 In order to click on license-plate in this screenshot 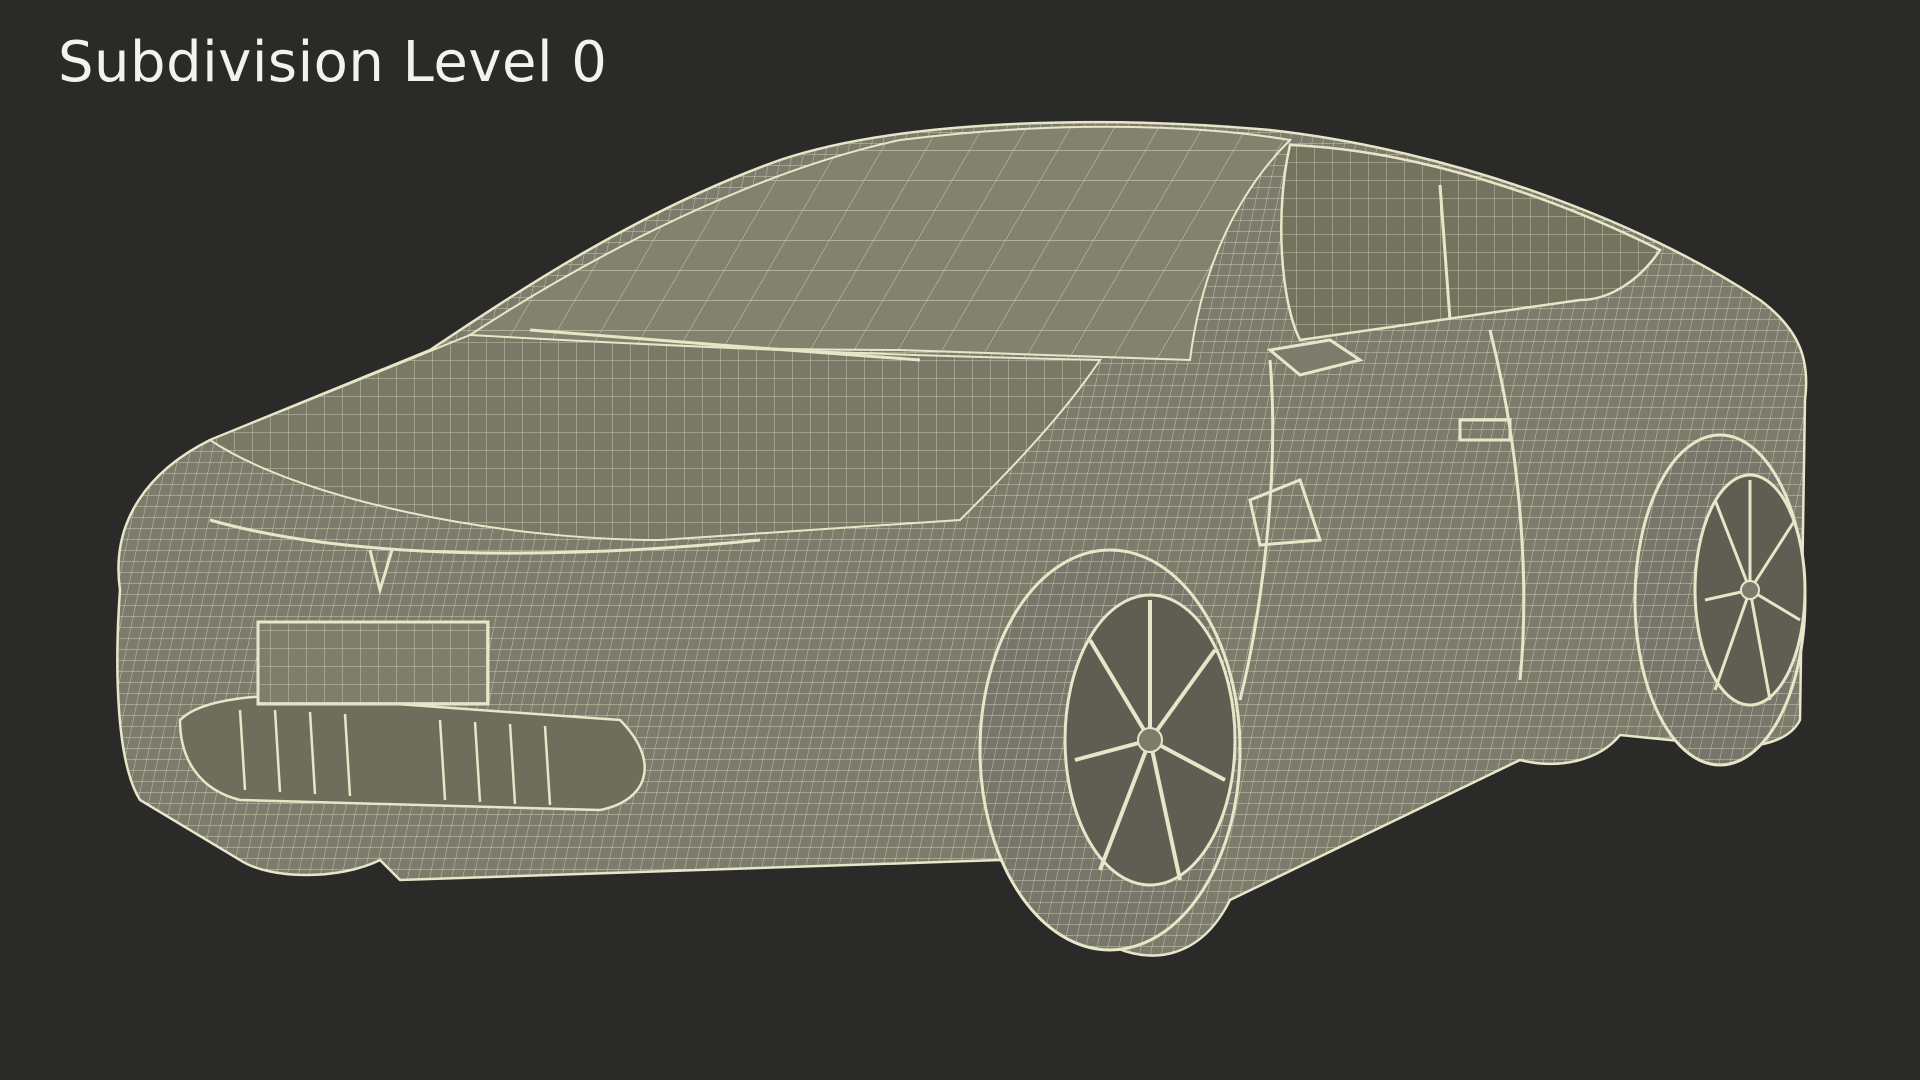, I will do `click(373, 663)`.